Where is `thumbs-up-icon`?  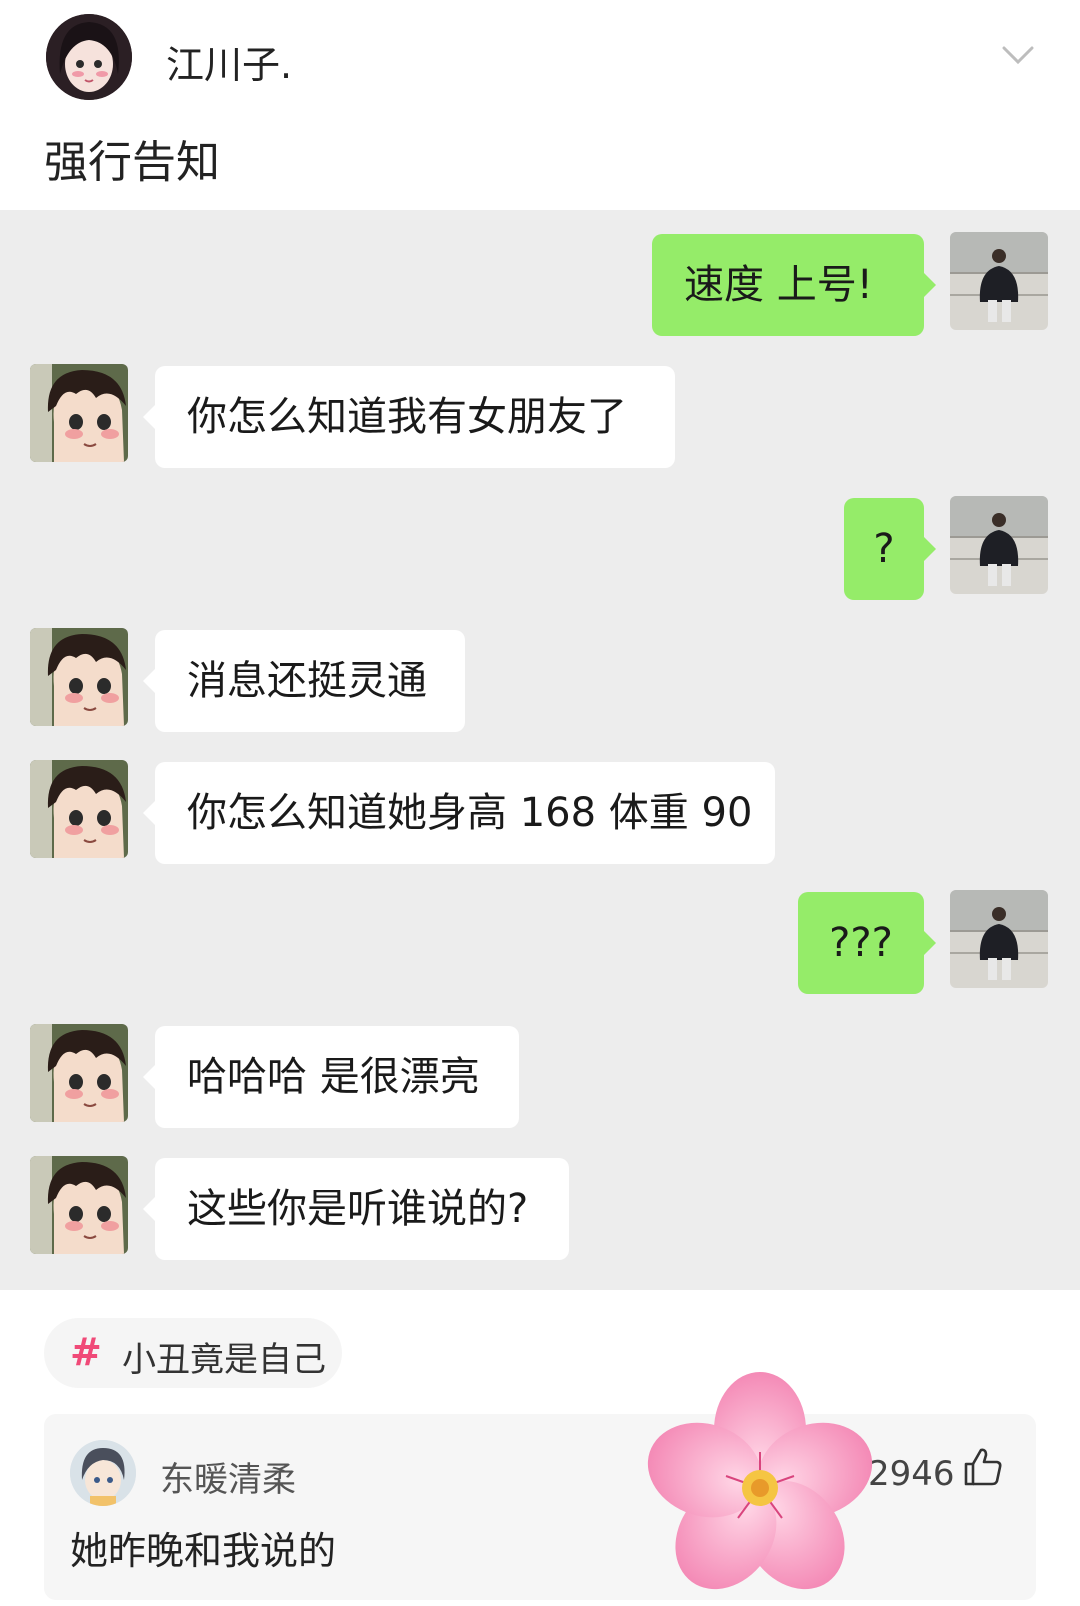 thumbs-up-icon is located at coordinates (983, 1467).